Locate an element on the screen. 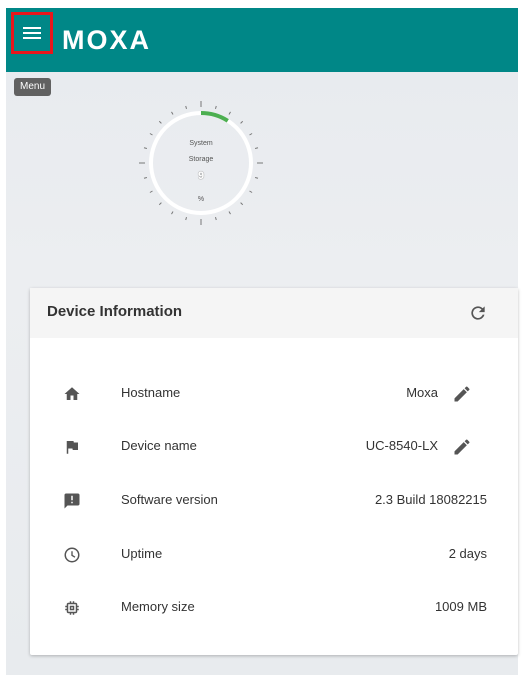 This screenshot has width=523, height=675. info-row-software-version: Software version 2.3 Build 18082215 is located at coordinates (274, 501).